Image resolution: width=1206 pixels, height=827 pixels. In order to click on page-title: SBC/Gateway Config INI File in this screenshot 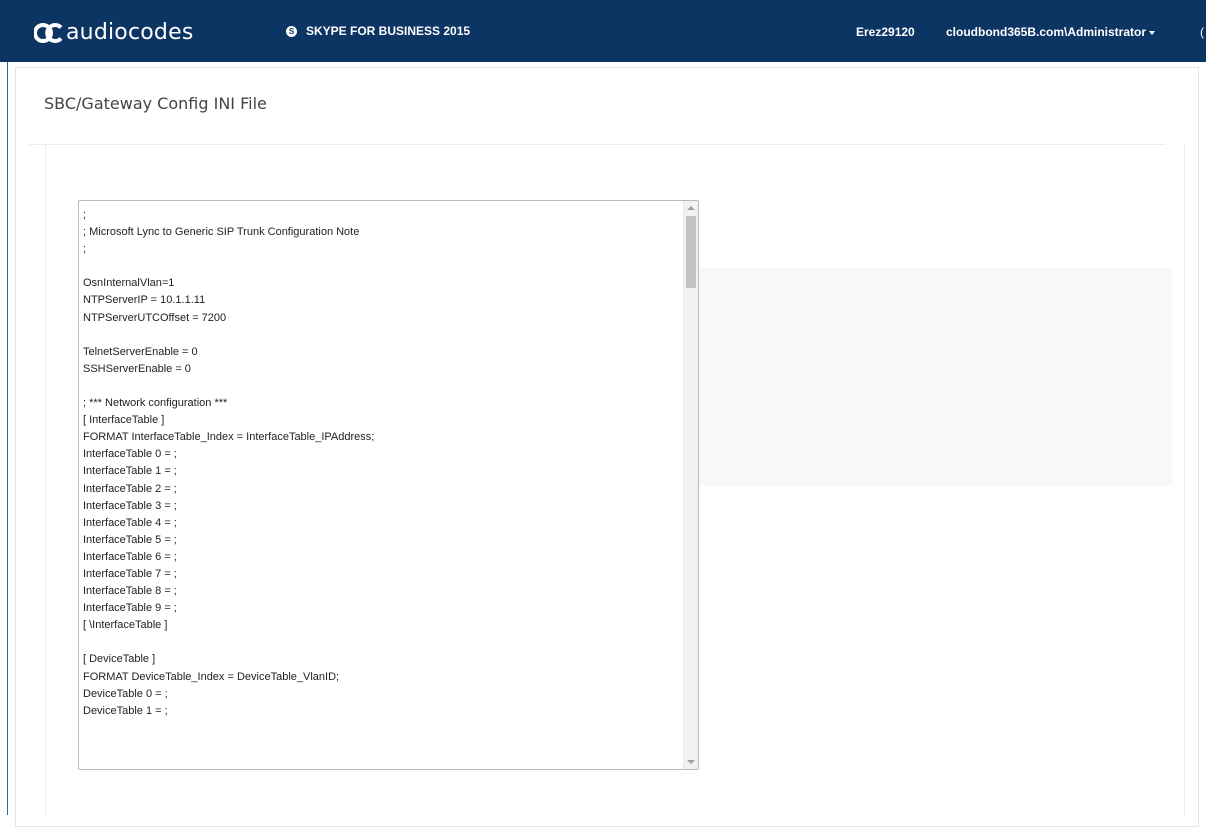, I will do `click(155, 103)`.